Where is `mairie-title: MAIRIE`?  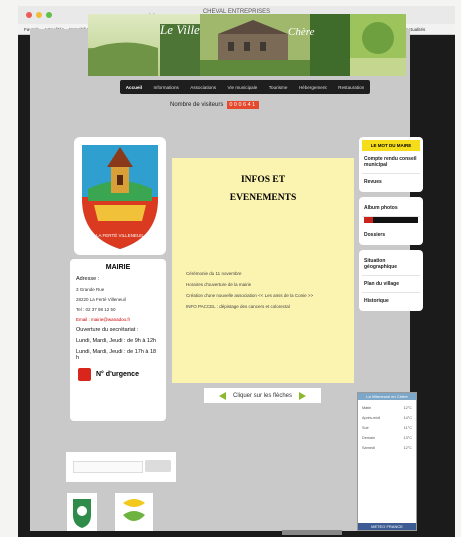 mairie-title: MAIRIE is located at coordinates (118, 267).